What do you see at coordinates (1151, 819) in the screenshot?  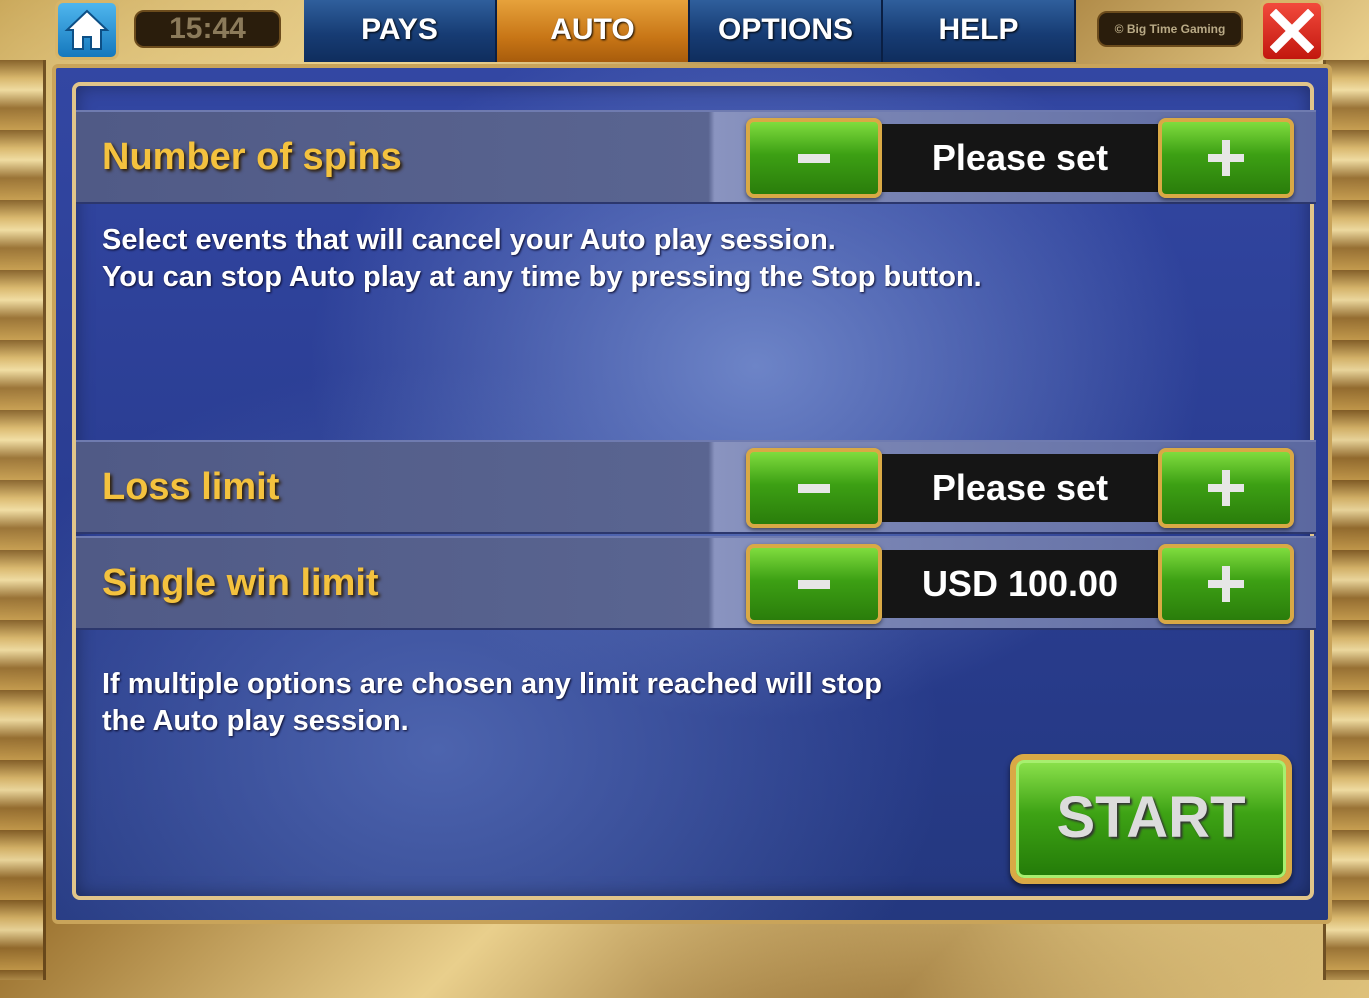 I see `start-button: START` at bounding box center [1151, 819].